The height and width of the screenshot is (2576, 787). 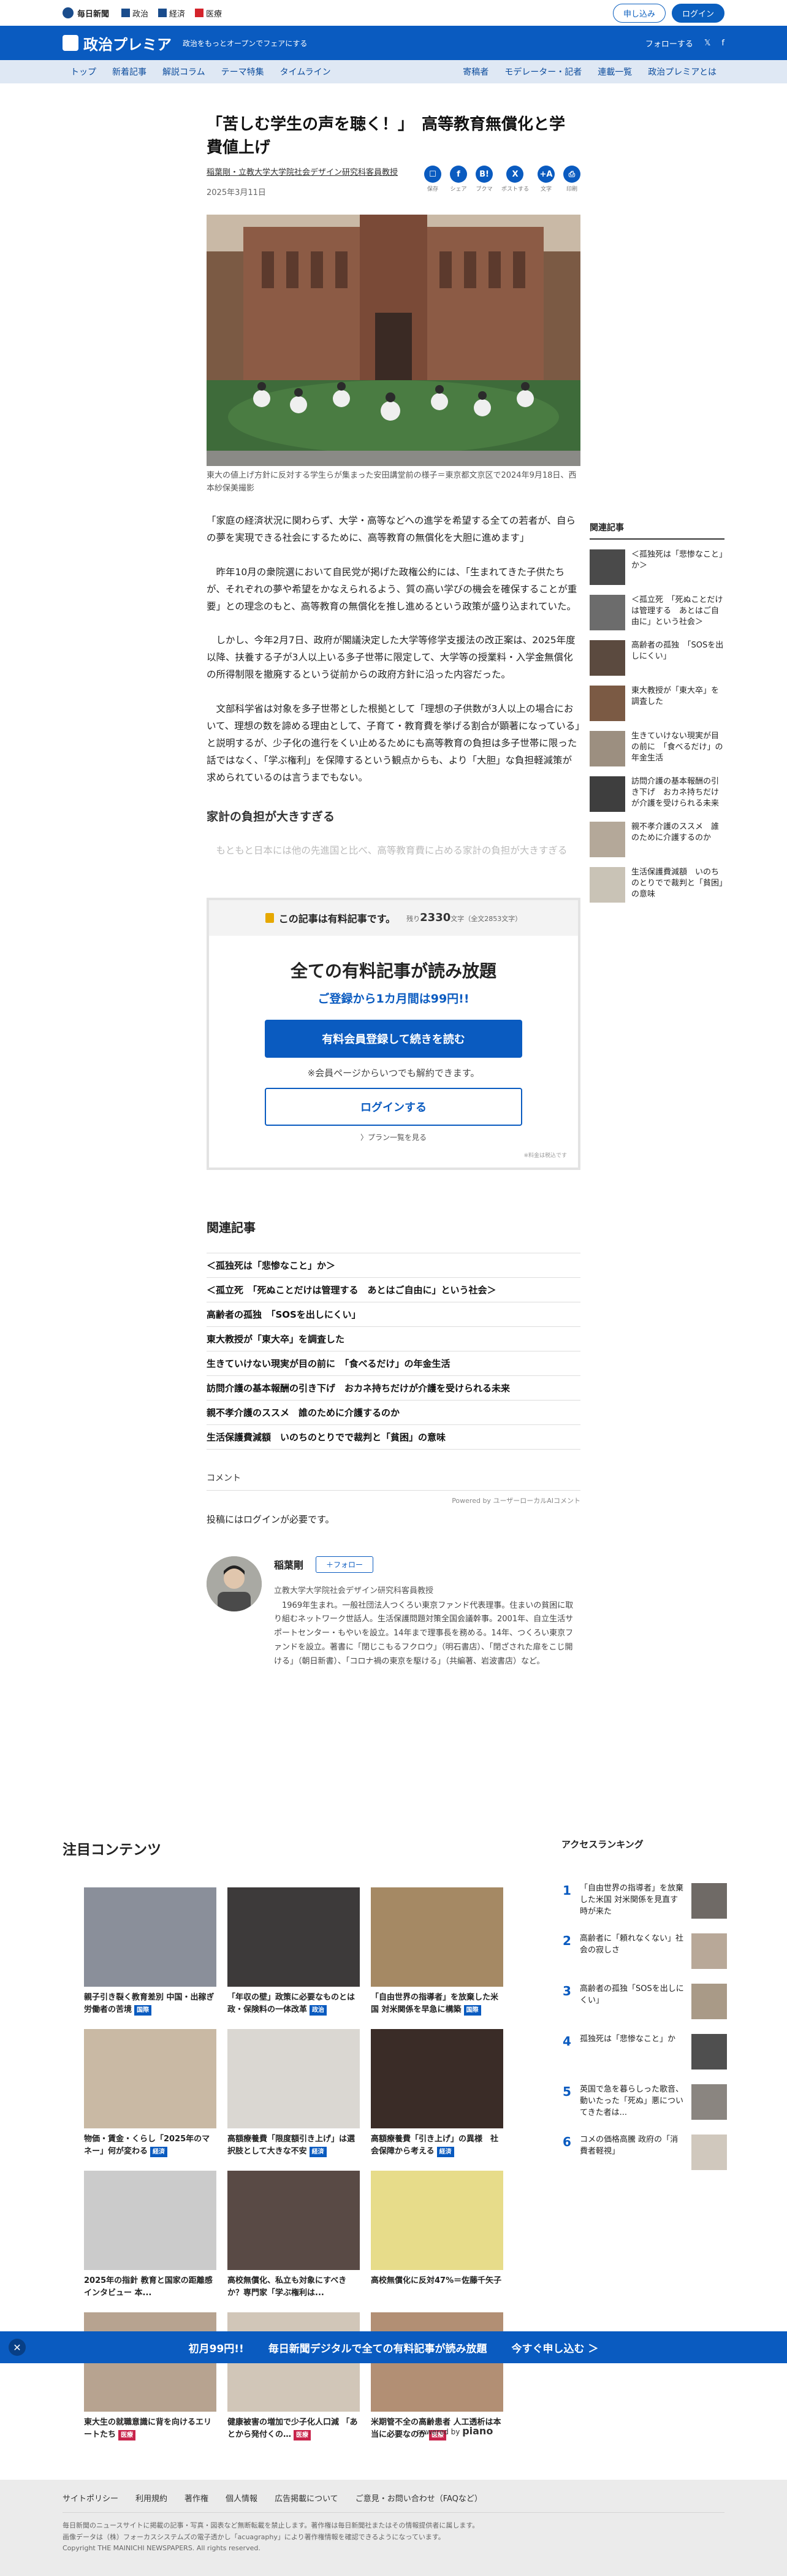 I want to click on footer-link: 広告掲載について, so click(x=306, y=2498).